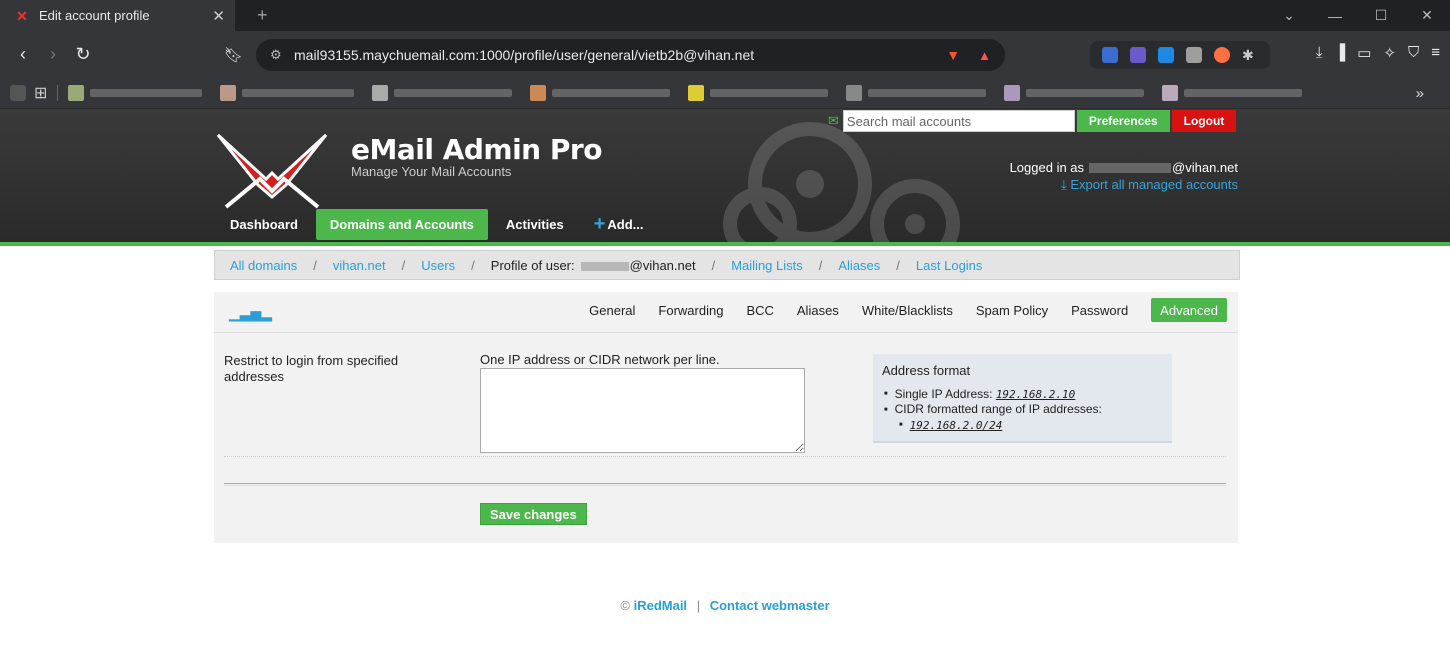 The width and height of the screenshot is (1450, 650). What do you see at coordinates (949, 265) in the screenshot?
I see `breadcrumb-last-logins: Last Logins` at bounding box center [949, 265].